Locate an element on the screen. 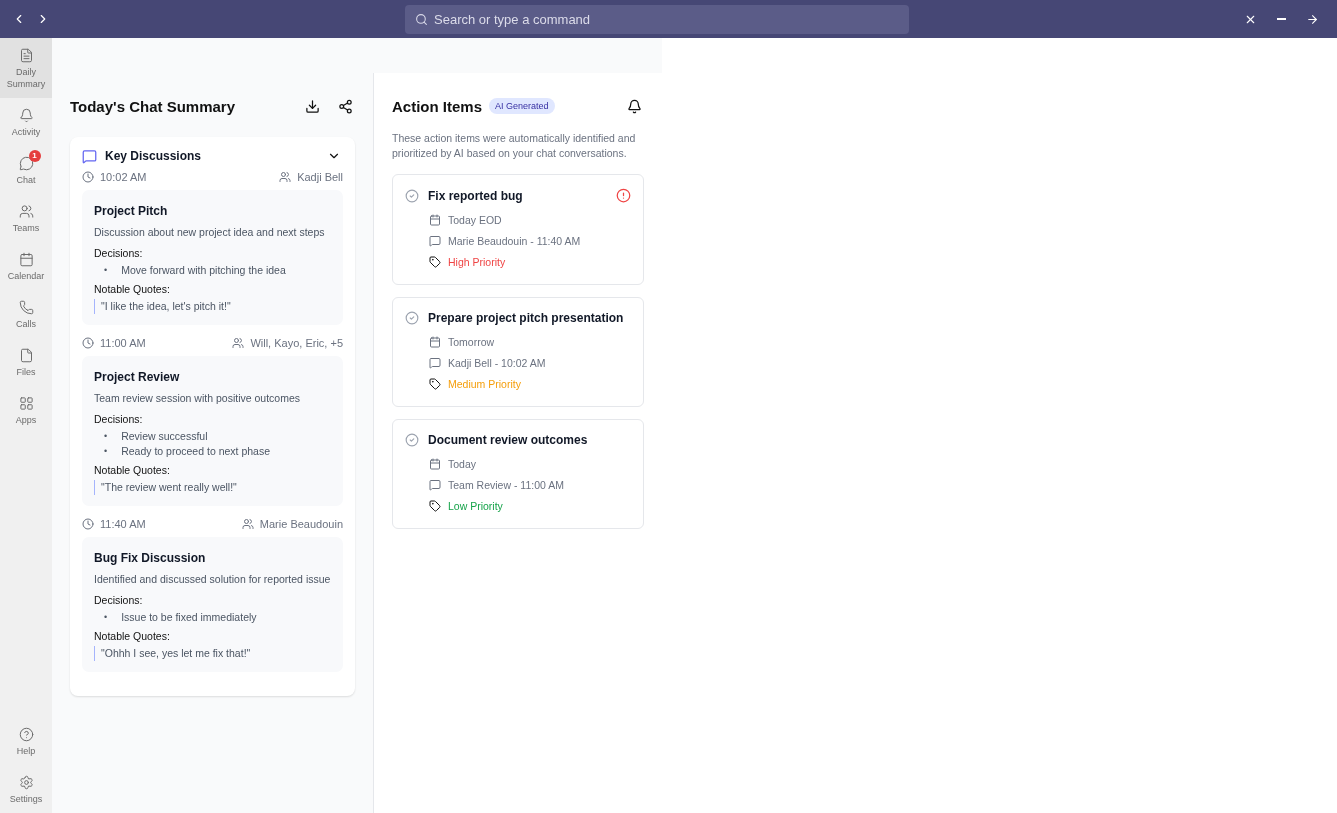 The width and height of the screenshot is (1337, 813). sidebar-item: Teams is located at coordinates (26, 218).